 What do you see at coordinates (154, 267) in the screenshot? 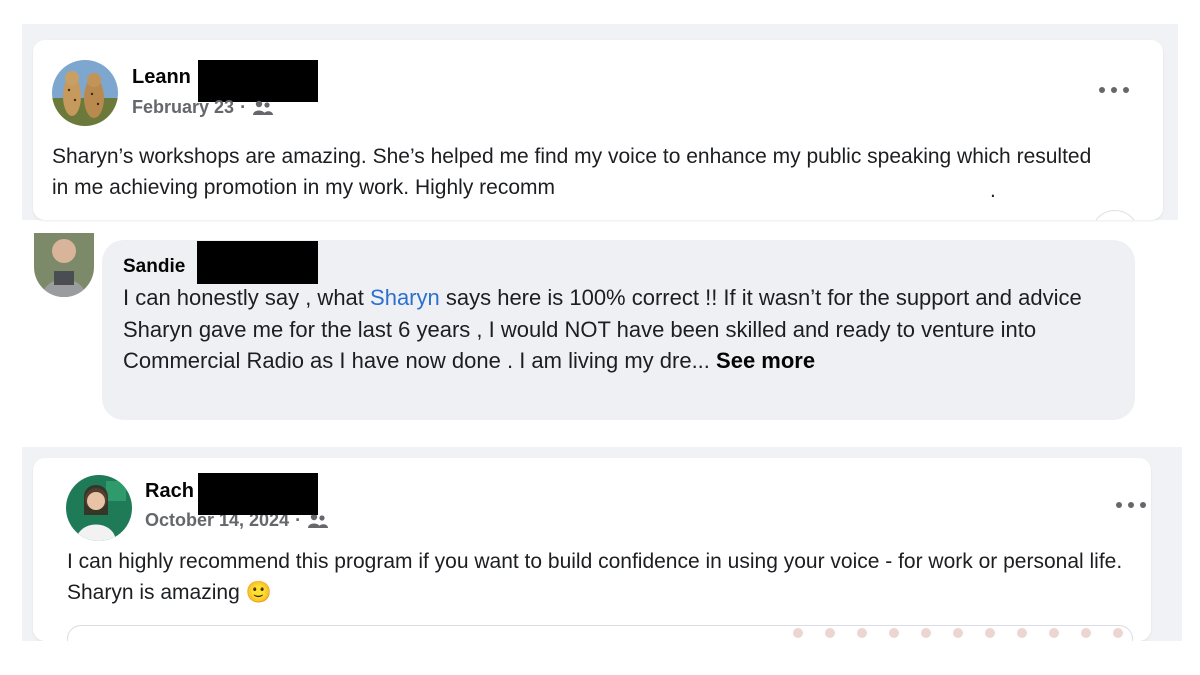
I see `comment-author-name: Sandie` at bounding box center [154, 267].